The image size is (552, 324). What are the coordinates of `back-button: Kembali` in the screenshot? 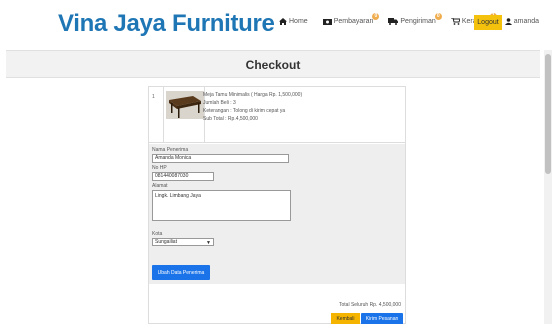 It's located at (345, 318).